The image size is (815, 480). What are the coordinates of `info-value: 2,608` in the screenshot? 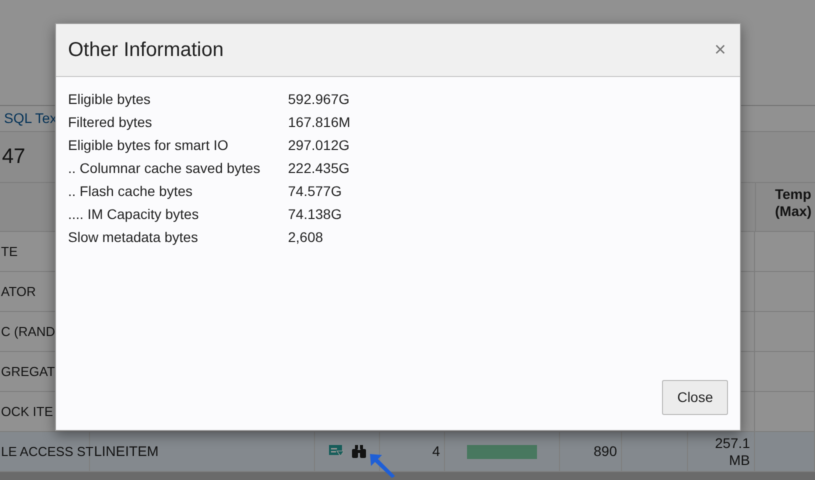 It's located at (306, 237).